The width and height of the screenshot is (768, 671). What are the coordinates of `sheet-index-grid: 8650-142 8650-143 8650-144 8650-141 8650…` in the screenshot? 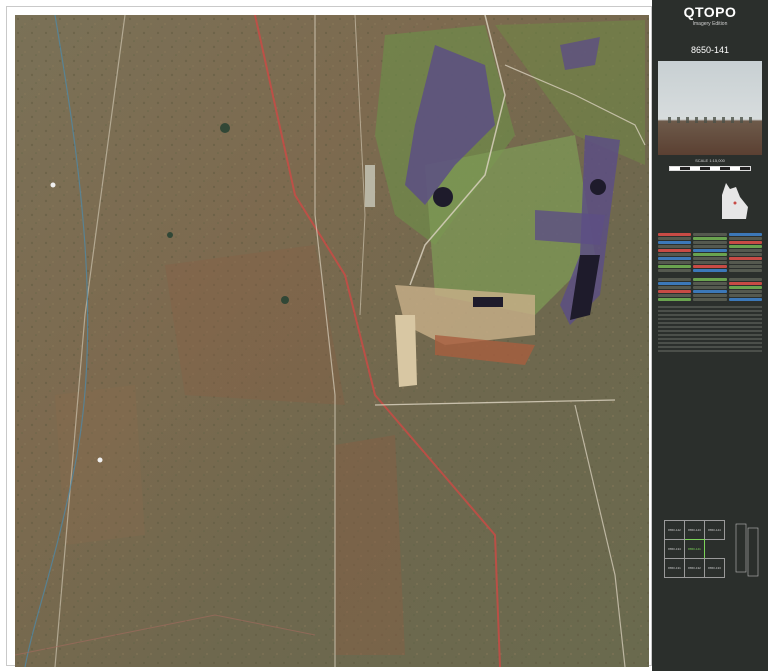 It's located at (694, 560).